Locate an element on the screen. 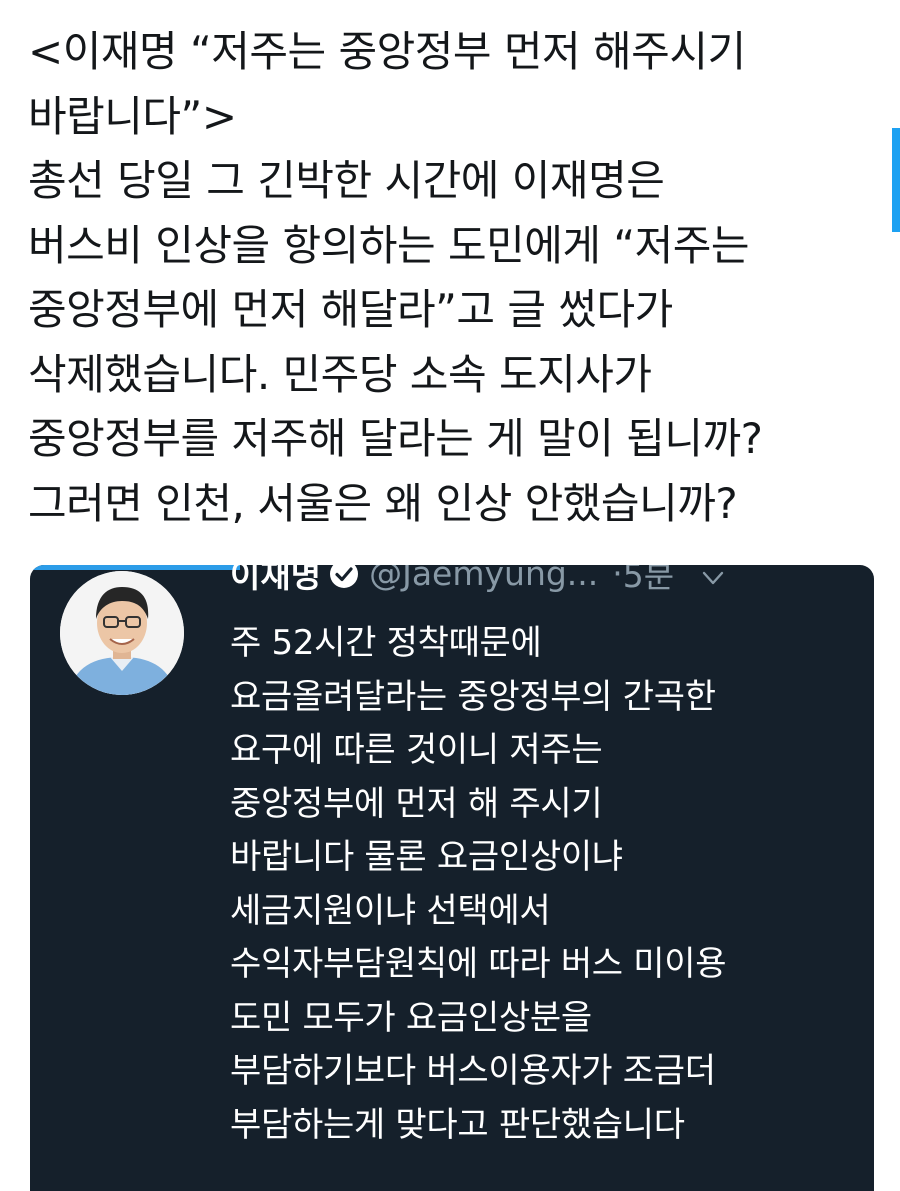  post-line: 바랍니다”> is located at coordinates (132, 116).